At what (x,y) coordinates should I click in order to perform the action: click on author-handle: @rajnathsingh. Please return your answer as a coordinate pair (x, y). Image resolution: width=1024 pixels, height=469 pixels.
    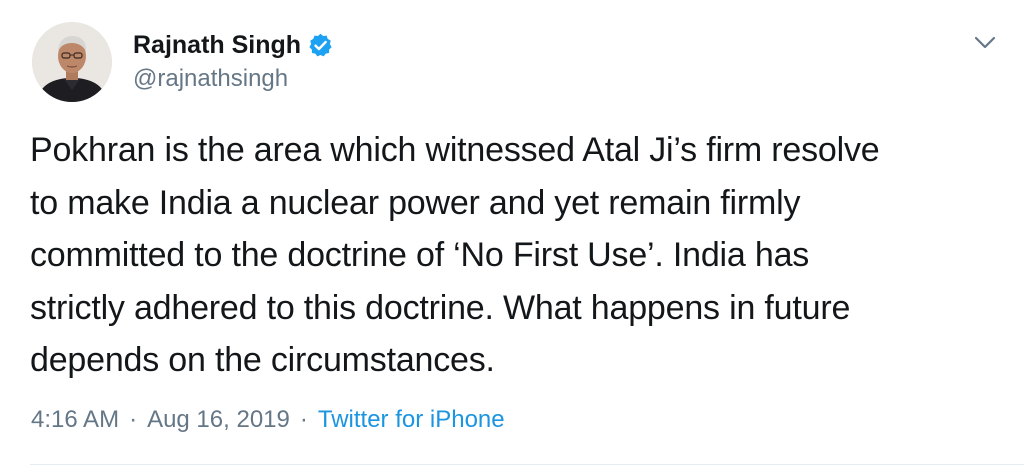
    Looking at the image, I should click on (210, 79).